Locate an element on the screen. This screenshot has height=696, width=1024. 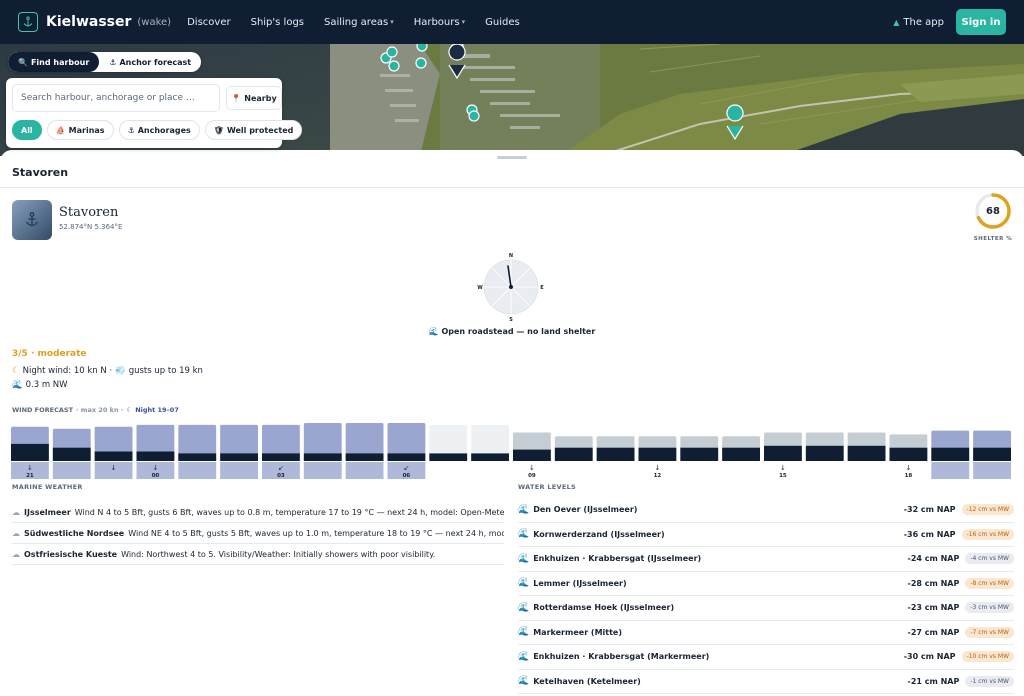
status-badge: -3 cm vs MW is located at coordinates (989, 608).